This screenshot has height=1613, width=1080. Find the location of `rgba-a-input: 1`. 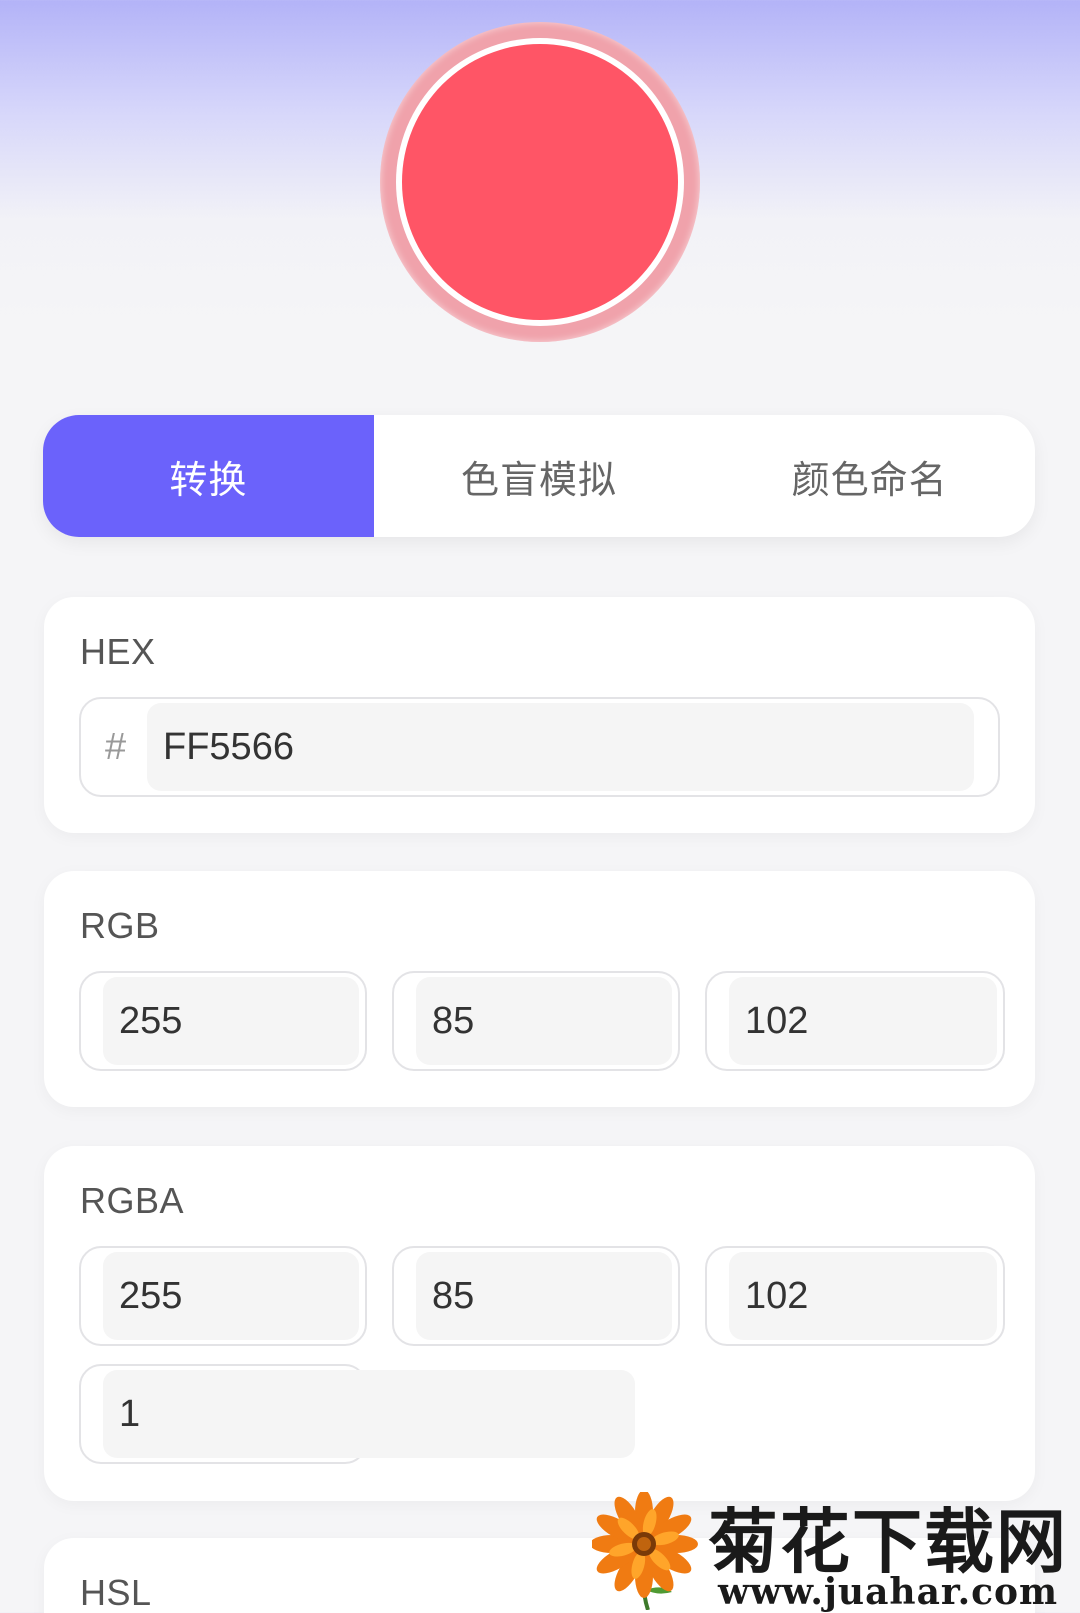

rgba-a-input: 1 is located at coordinates (369, 1414).